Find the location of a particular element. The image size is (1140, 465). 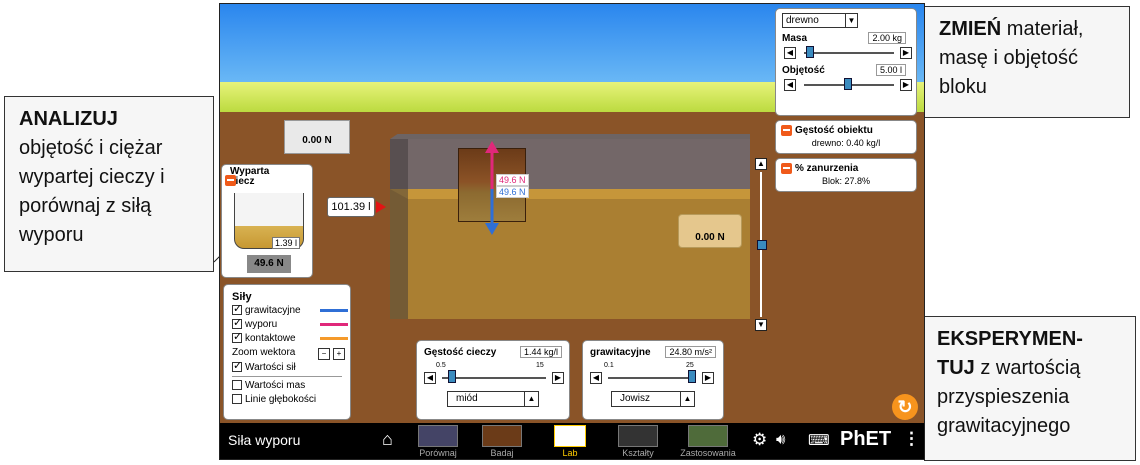

gravity-decrement: ◀ is located at coordinates (596, 378).